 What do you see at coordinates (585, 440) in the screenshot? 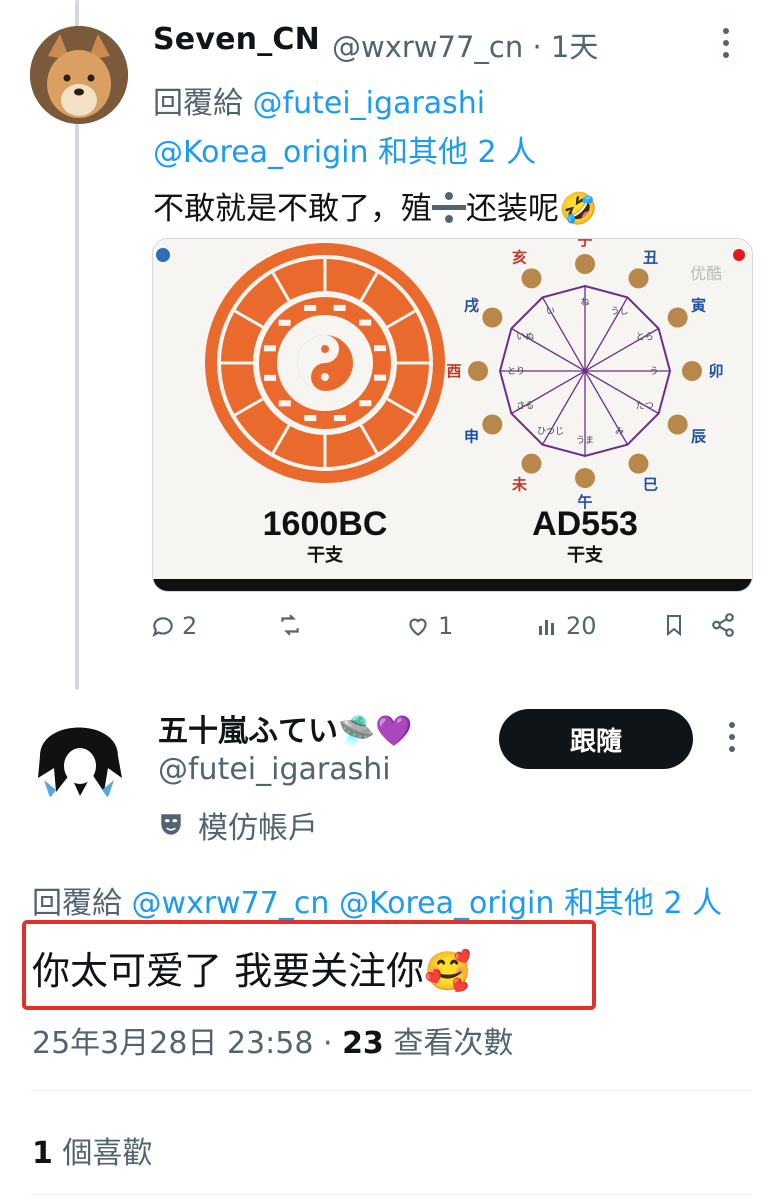
I see `zodiac-kana-label: うま` at bounding box center [585, 440].